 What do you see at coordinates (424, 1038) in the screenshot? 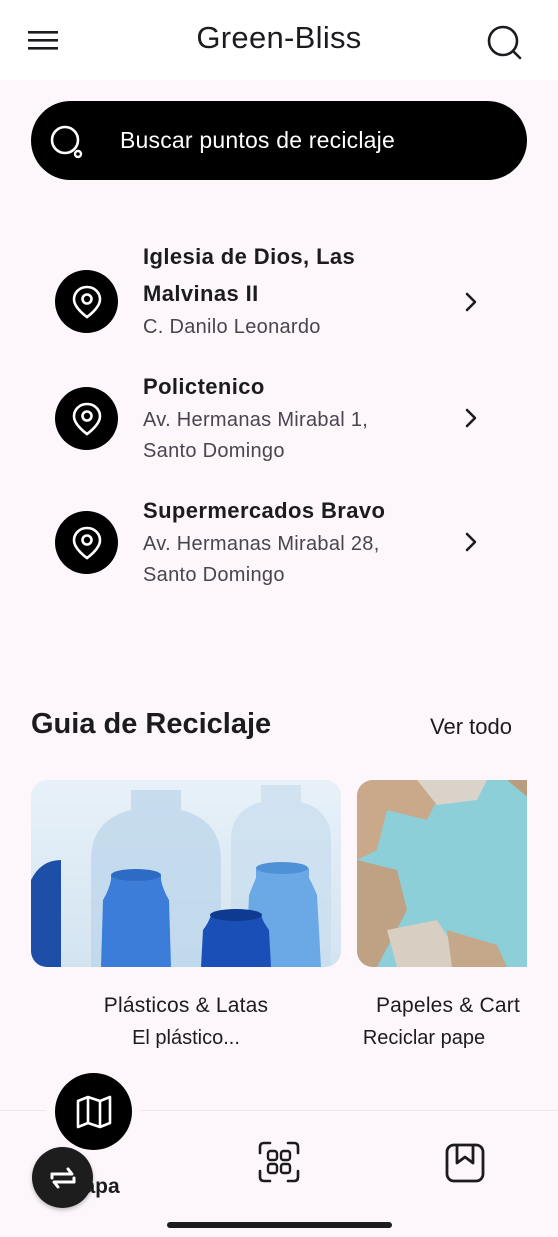
I see `guide-card-subtitle: Reciclar pape` at bounding box center [424, 1038].